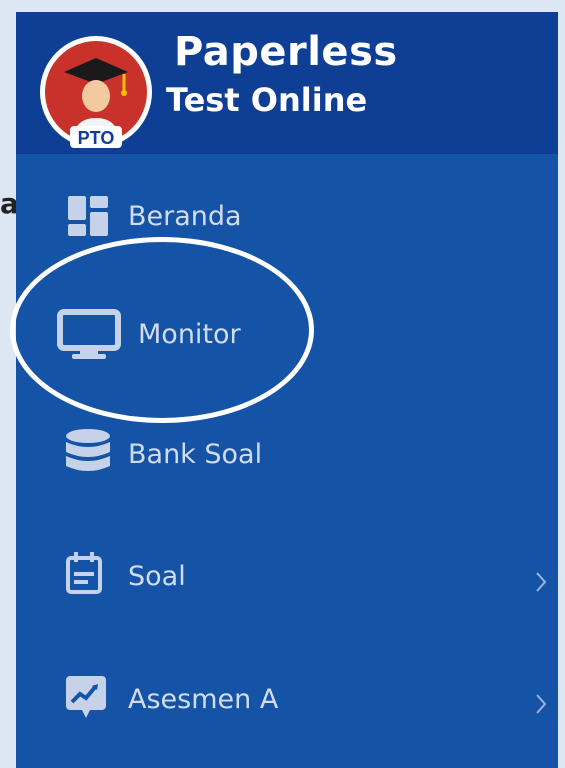  What do you see at coordinates (287, 694) in the screenshot?
I see `sidebar-item-asesmen: Asesmen A` at bounding box center [287, 694].